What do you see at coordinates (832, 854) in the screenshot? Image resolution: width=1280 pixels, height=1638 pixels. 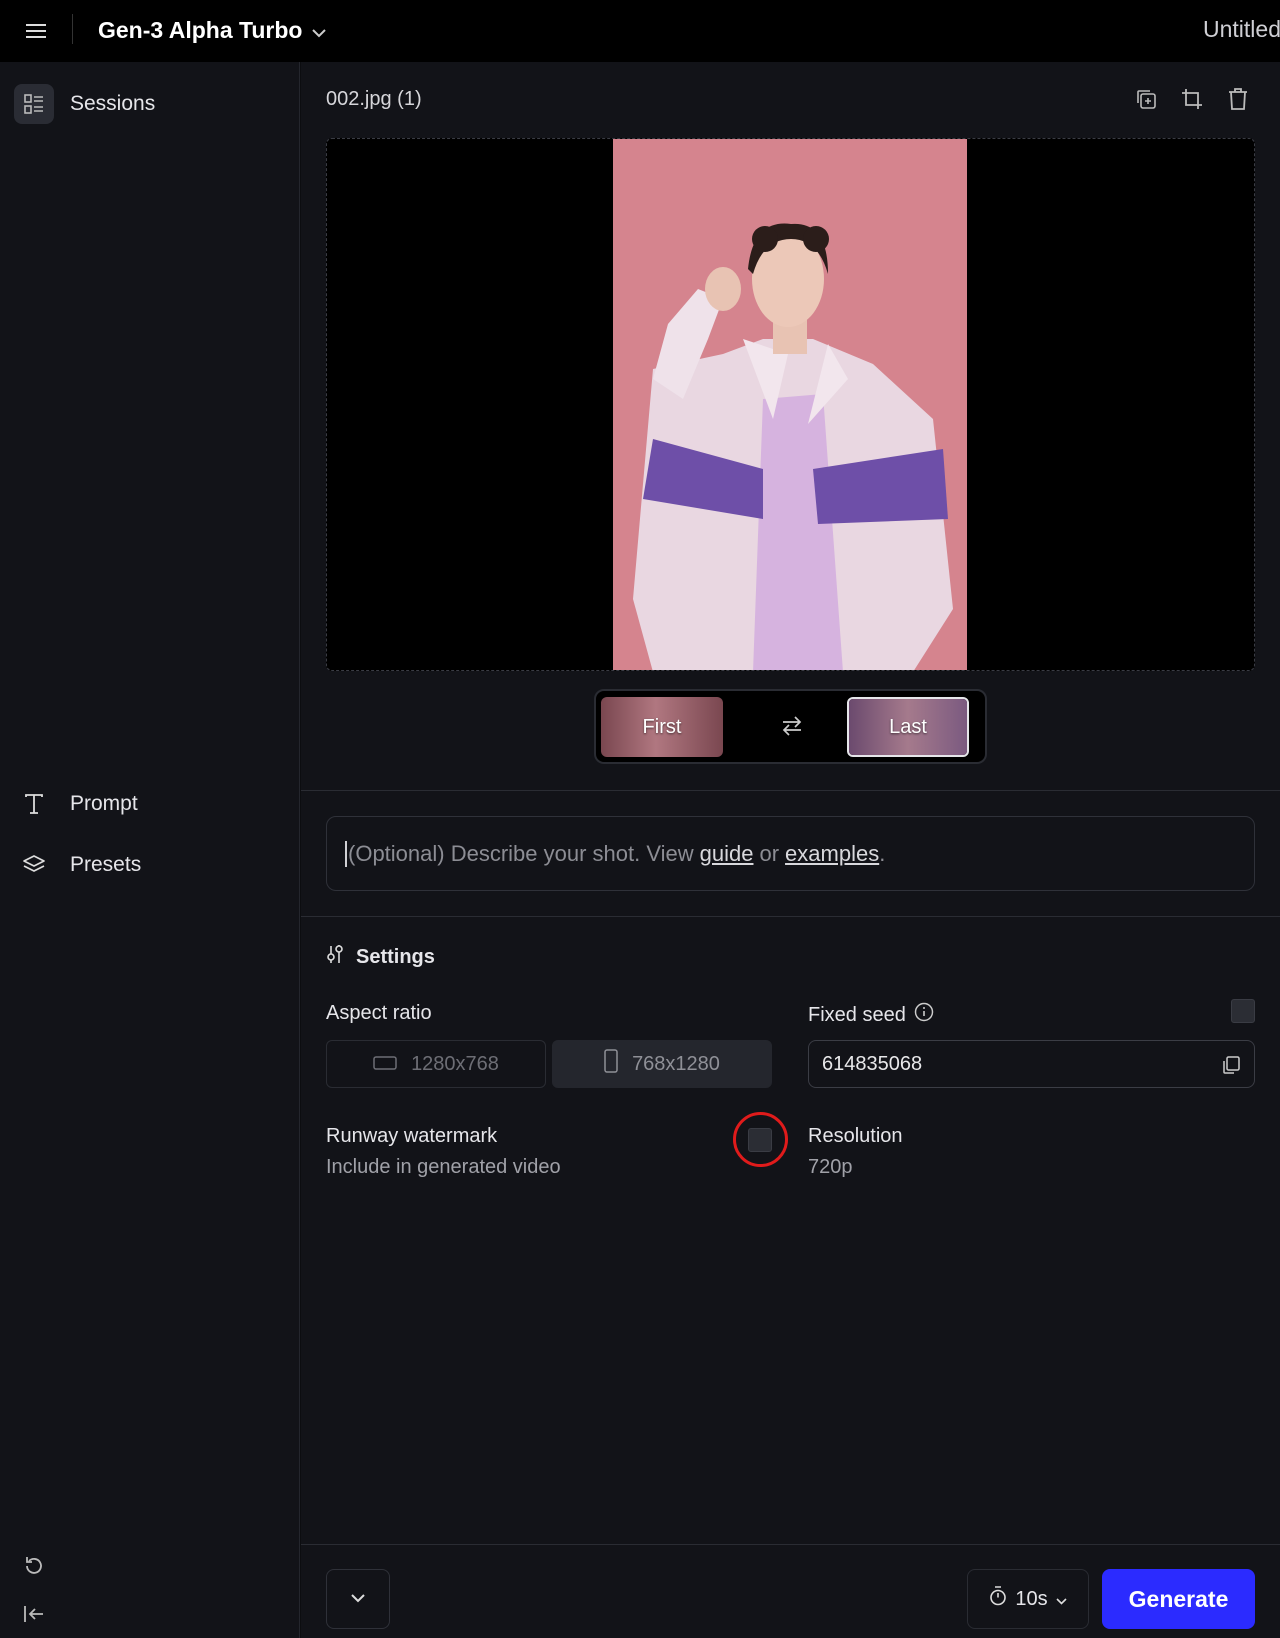 I see `examples-link: examples` at bounding box center [832, 854].